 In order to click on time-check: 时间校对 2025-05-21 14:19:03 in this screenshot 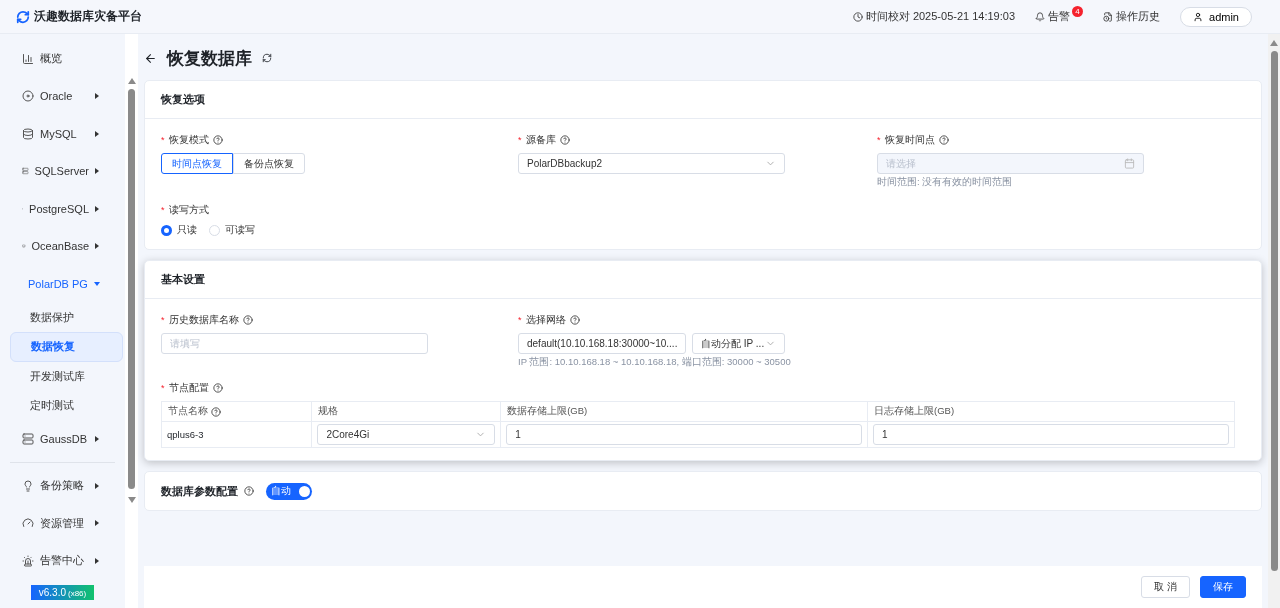, I will do `click(940, 16)`.